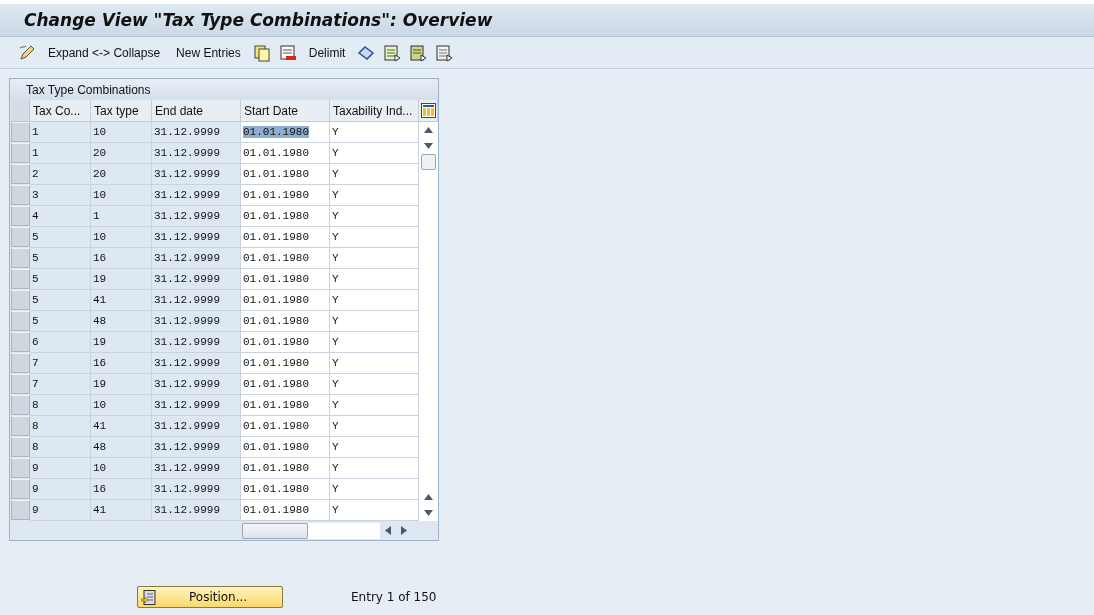  I want to click on select-all-corner, so click(20, 111).